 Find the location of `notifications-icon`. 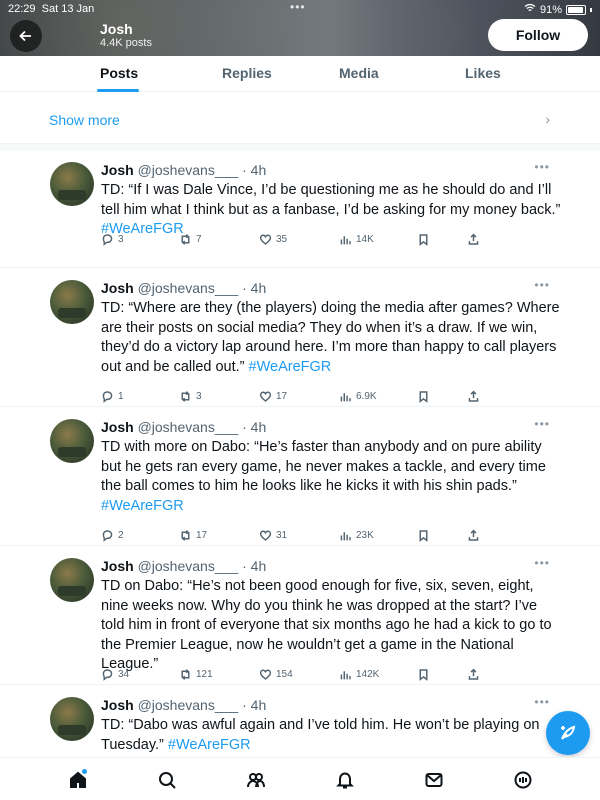

notifications-icon is located at coordinates (345, 780).